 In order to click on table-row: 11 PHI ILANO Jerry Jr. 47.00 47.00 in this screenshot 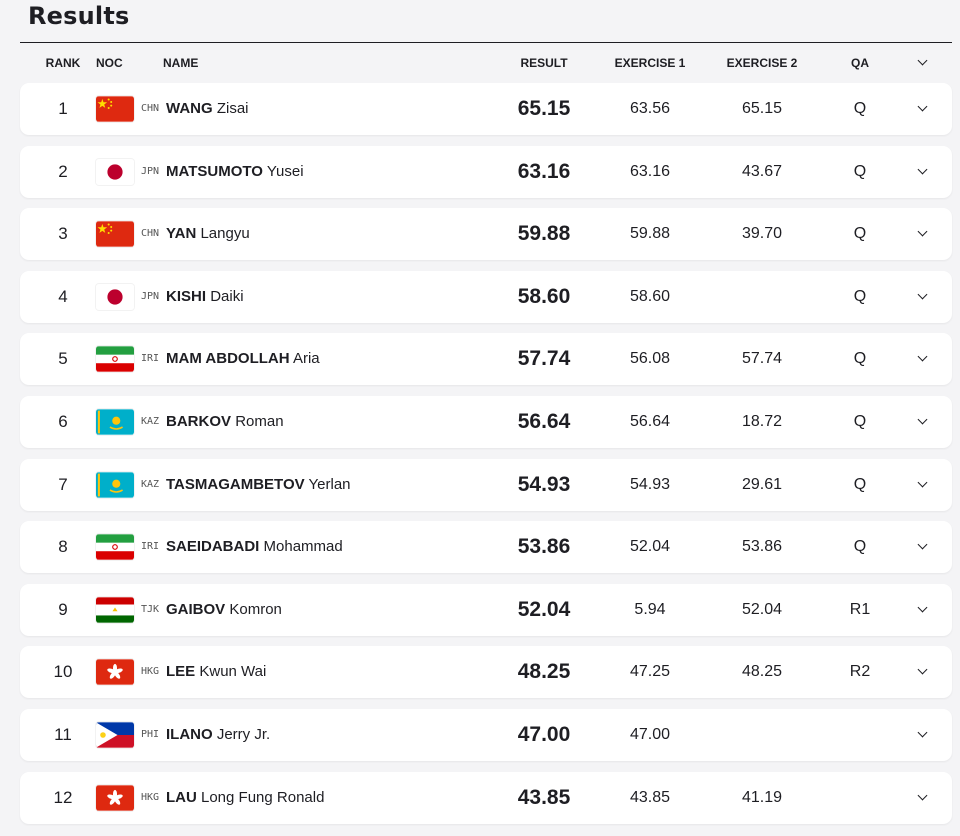, I will do `click(486, 735)`.